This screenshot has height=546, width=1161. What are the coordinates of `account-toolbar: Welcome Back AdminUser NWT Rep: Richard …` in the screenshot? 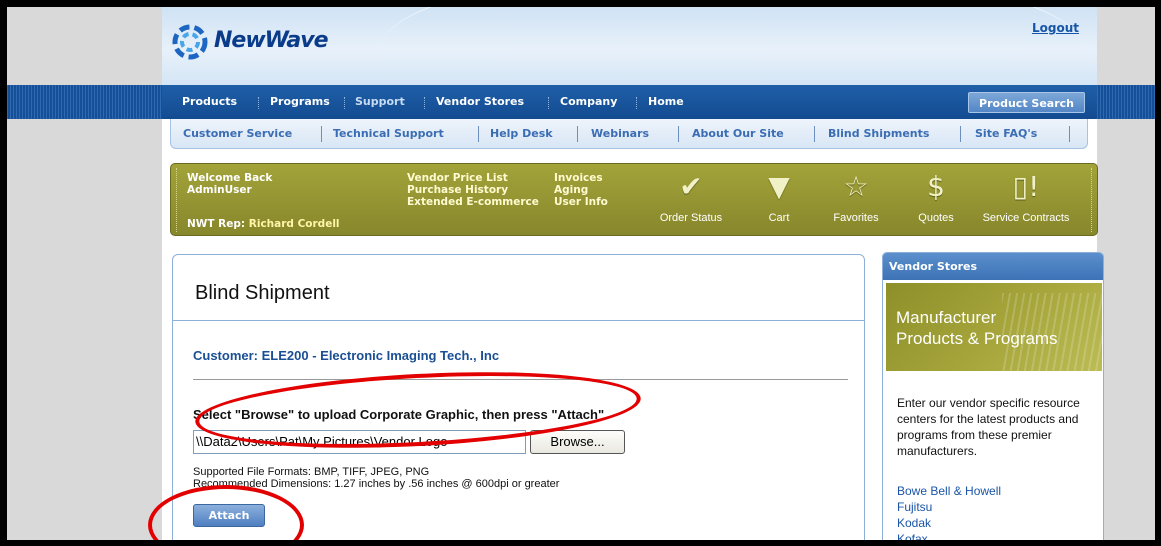 It's located at (634, 199).